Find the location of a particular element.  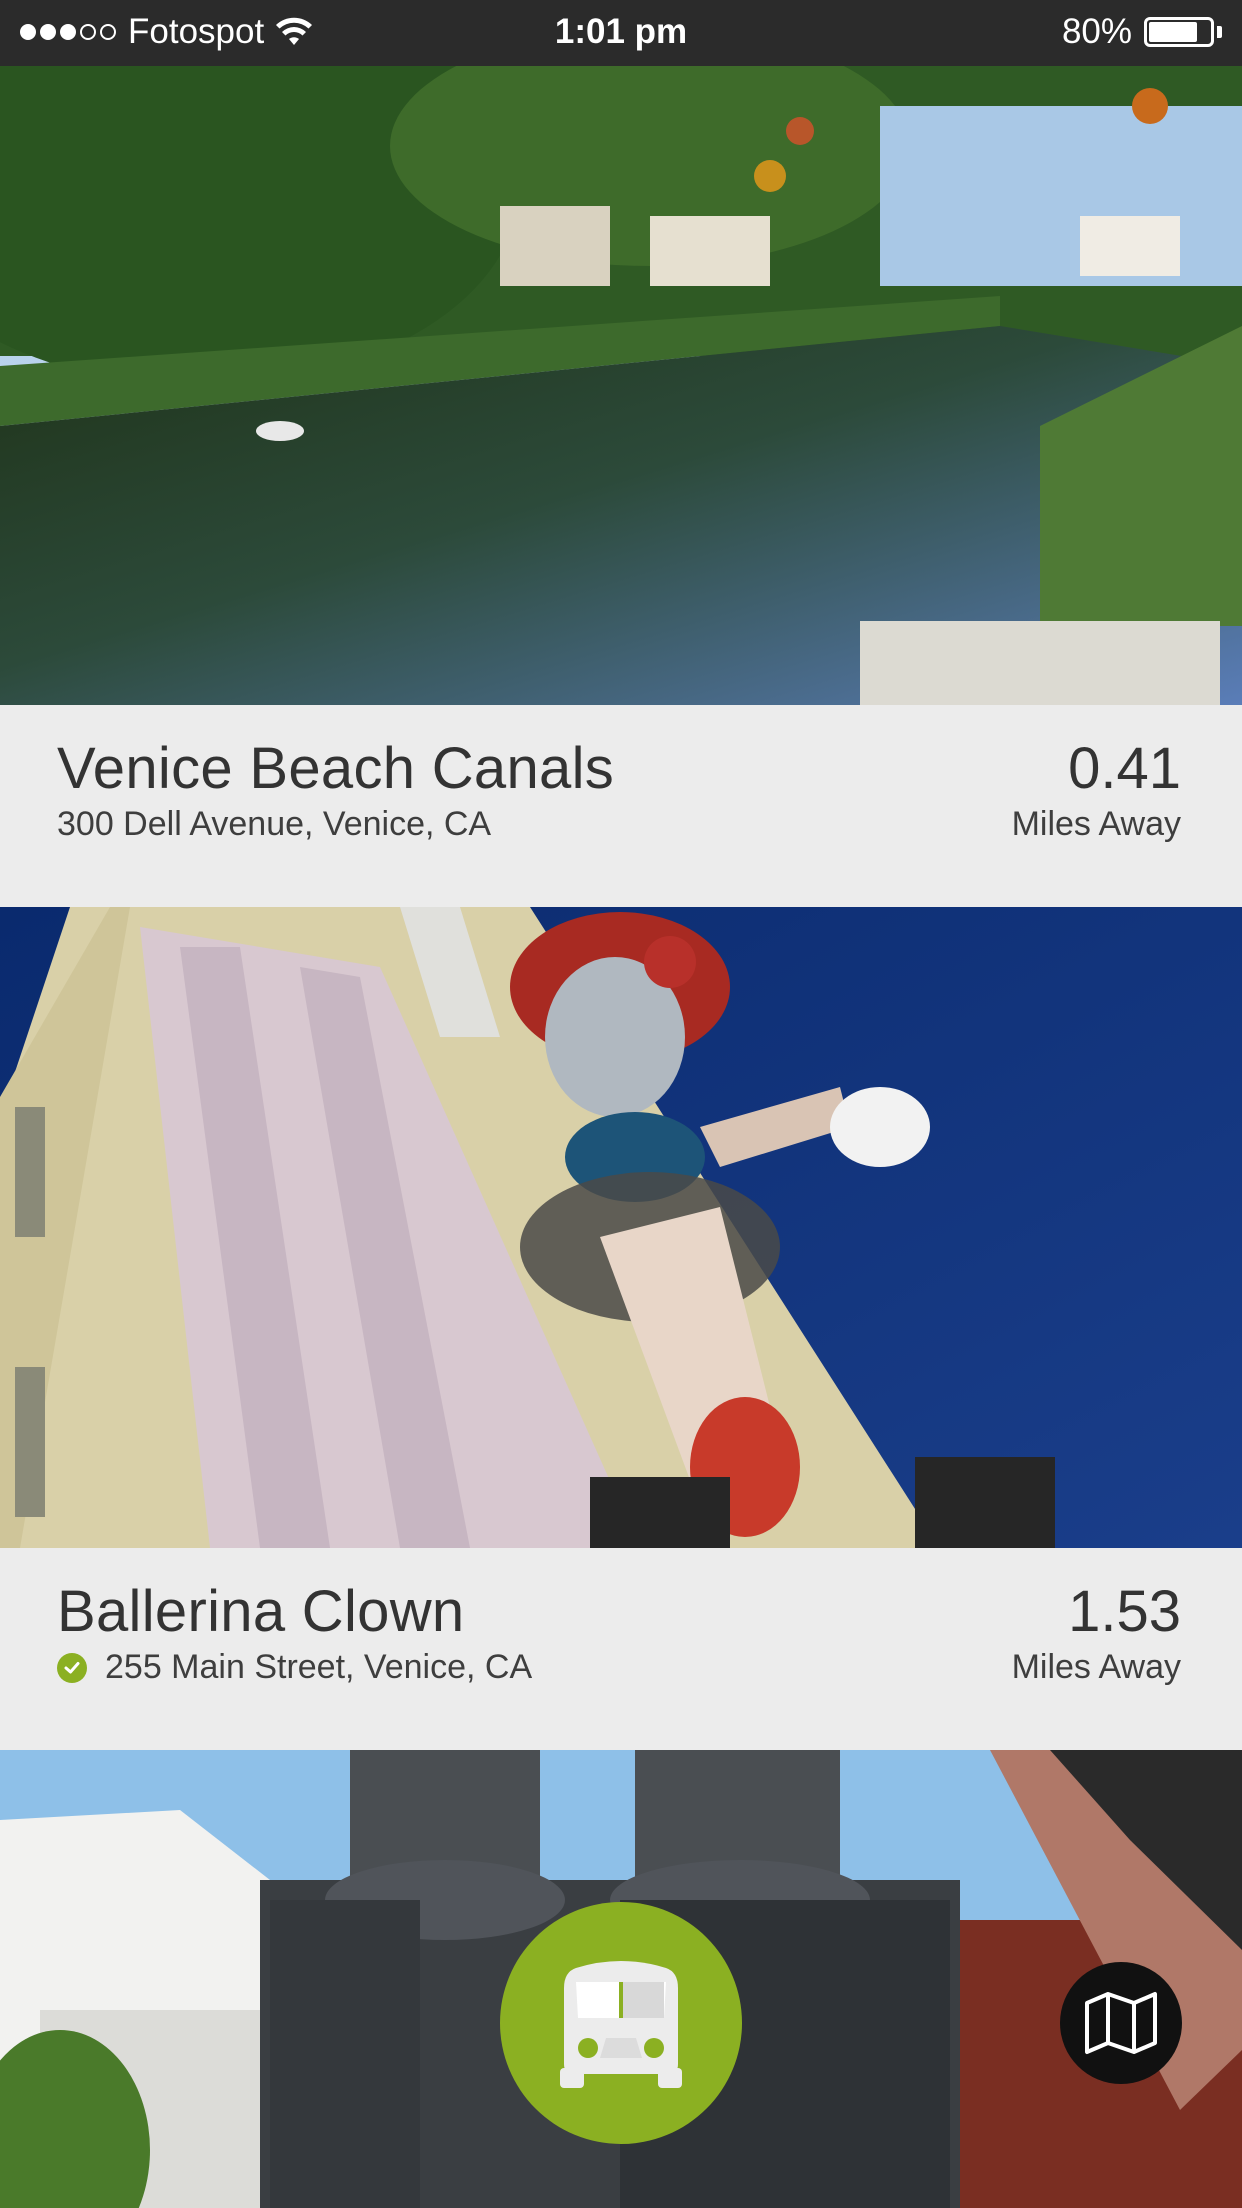

battery-percent: 80% is located at coordinates (1096, 31).